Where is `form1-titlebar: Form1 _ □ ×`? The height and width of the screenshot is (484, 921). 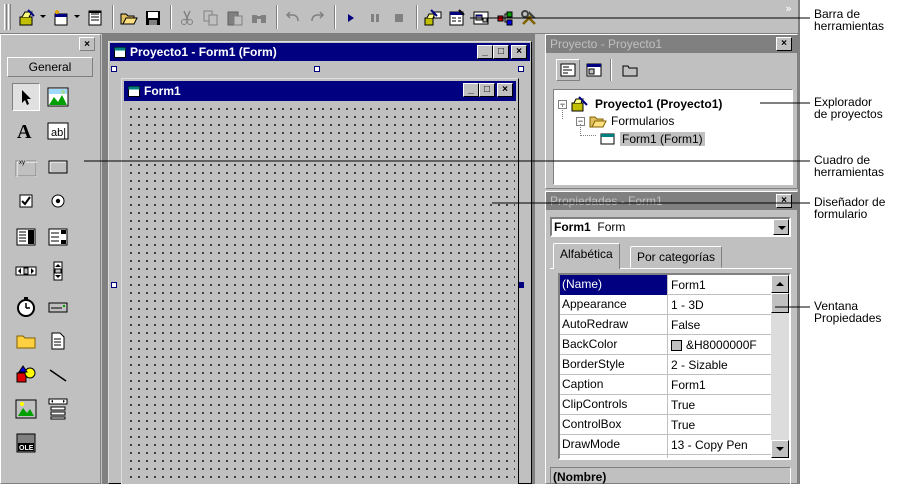
form1-titlebar: Form1 _ □ × is located at coordinates (320, 91).